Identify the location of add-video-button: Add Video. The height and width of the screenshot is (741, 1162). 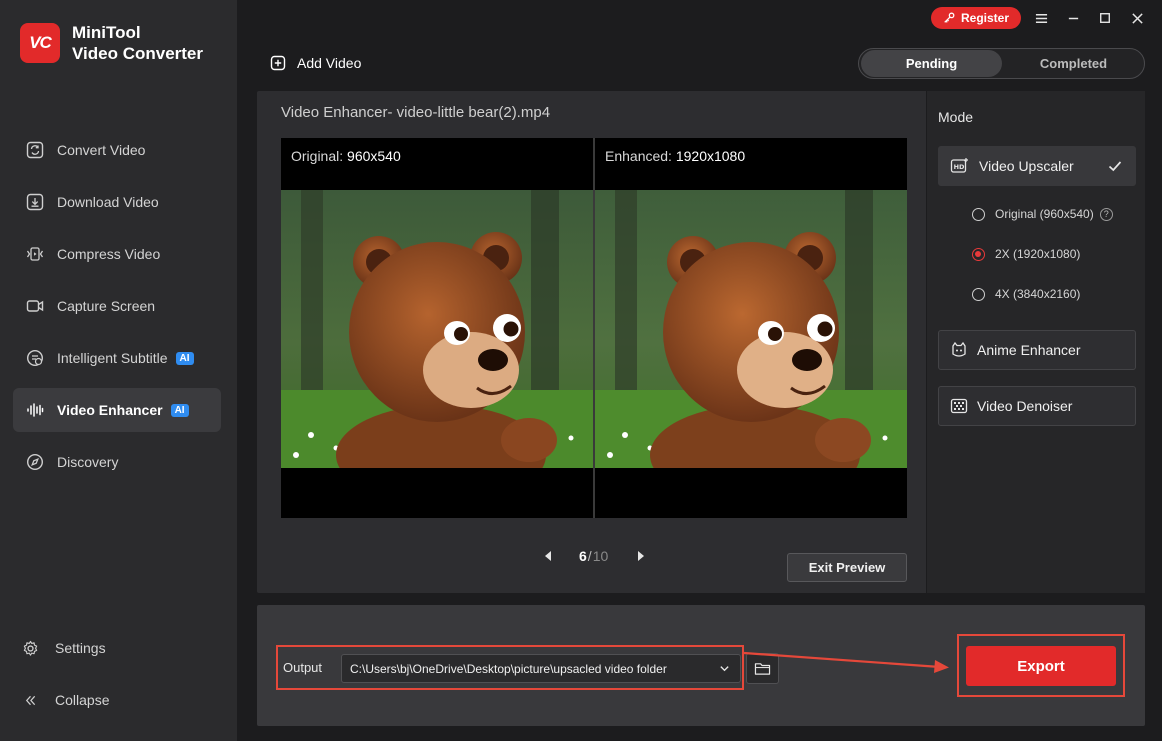
(315, 63).